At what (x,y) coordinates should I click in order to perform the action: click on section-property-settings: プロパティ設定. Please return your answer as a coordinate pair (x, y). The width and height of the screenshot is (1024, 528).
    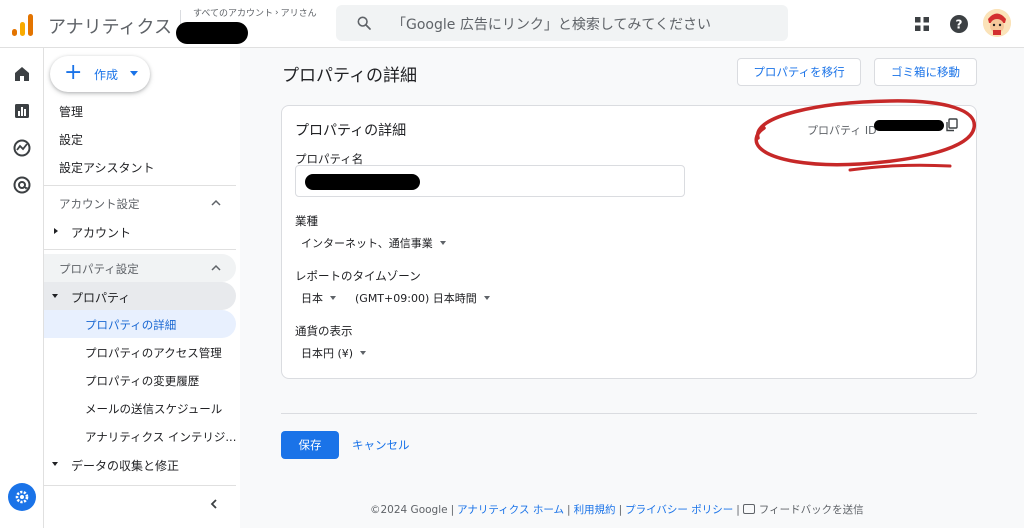
    Looking at the image, I should click on (140, 268).